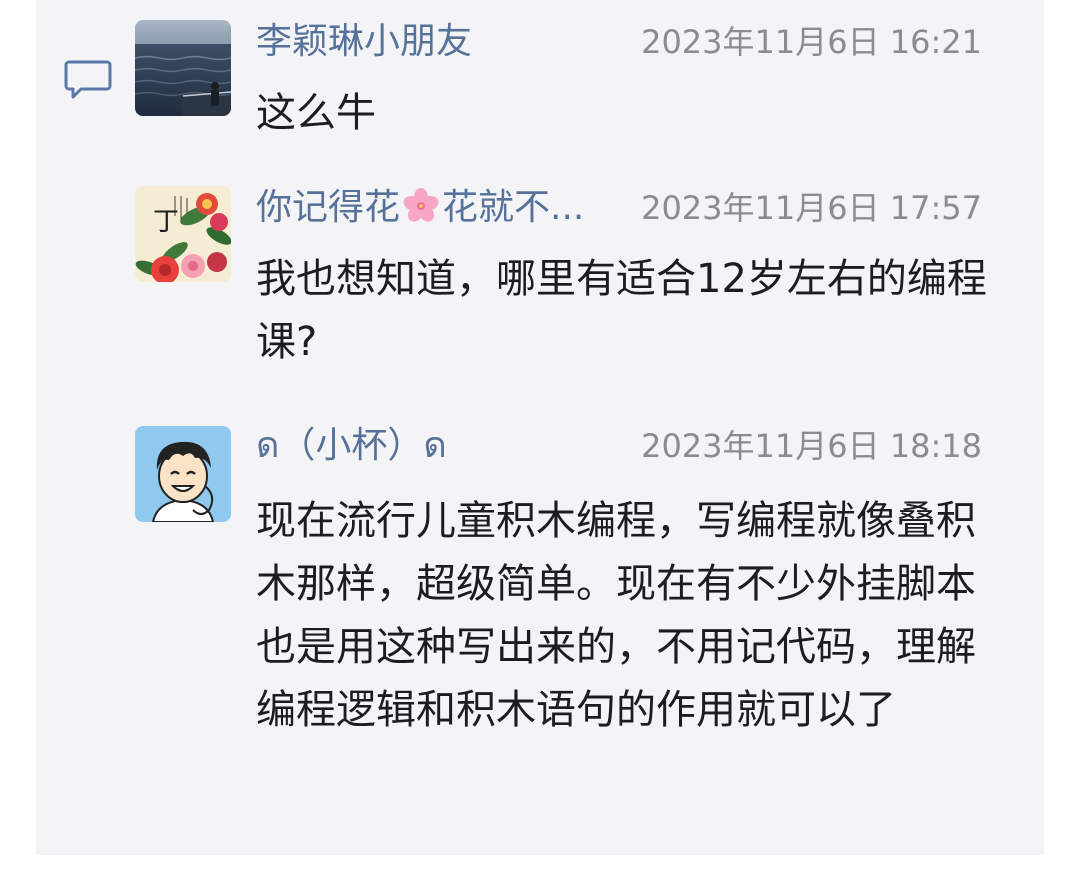  What do you see at coordinates (183, 234) in the screenshot?
I see `peony-painting-avatar: 丁` at bounding box center [183, 234].